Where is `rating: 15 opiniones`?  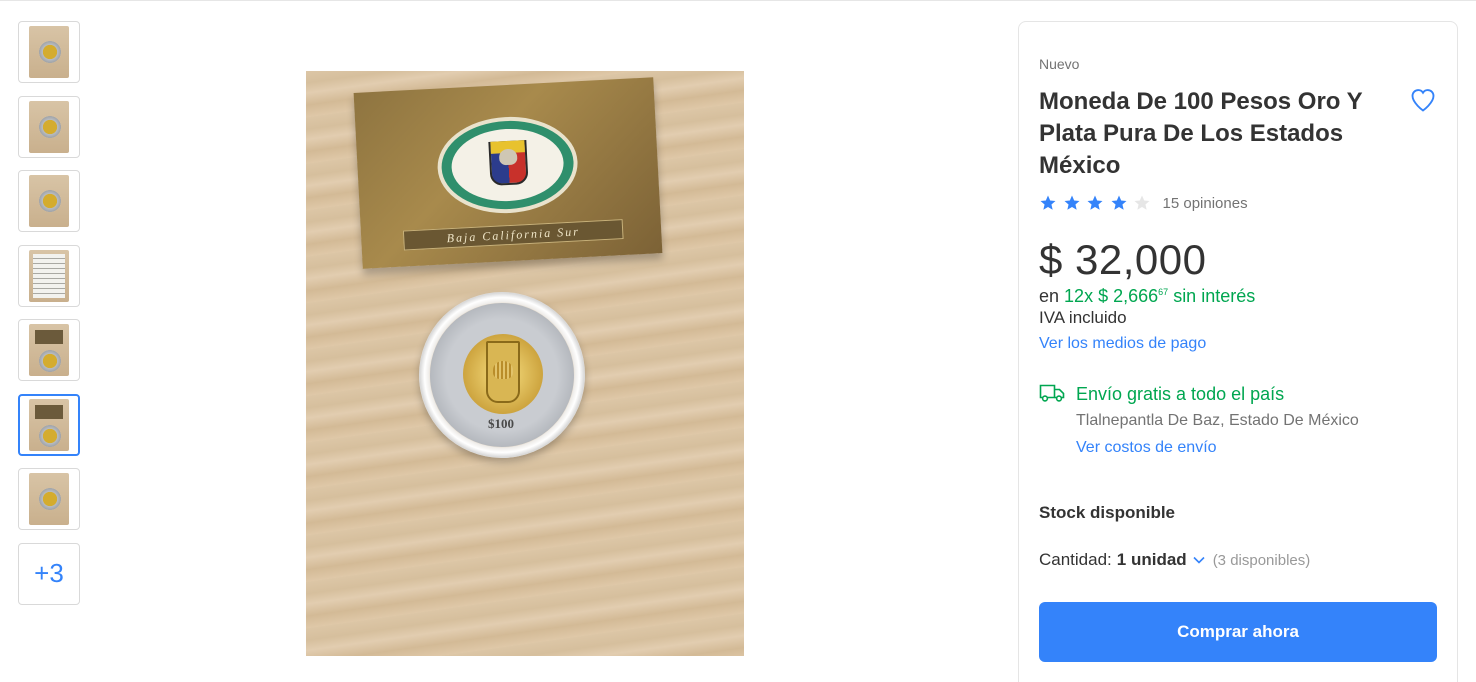
rating: 15 opiniones is located at coordinates (1143, 203).